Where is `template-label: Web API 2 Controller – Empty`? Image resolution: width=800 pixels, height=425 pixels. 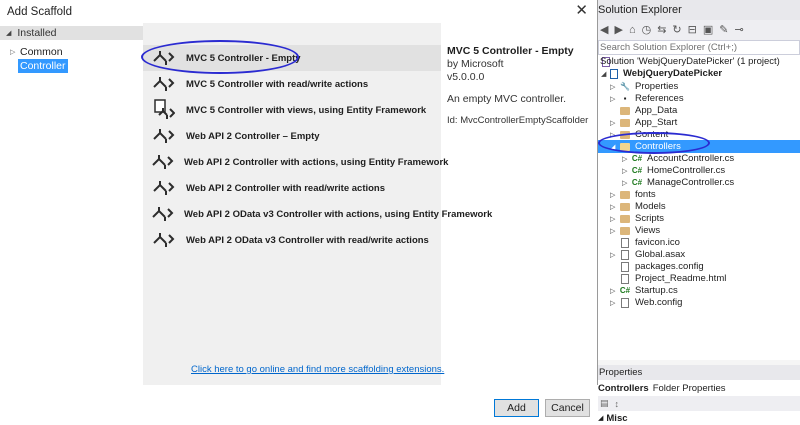
template-label: Web API 2 Controller – Empty is located at coordinates (253, 136).